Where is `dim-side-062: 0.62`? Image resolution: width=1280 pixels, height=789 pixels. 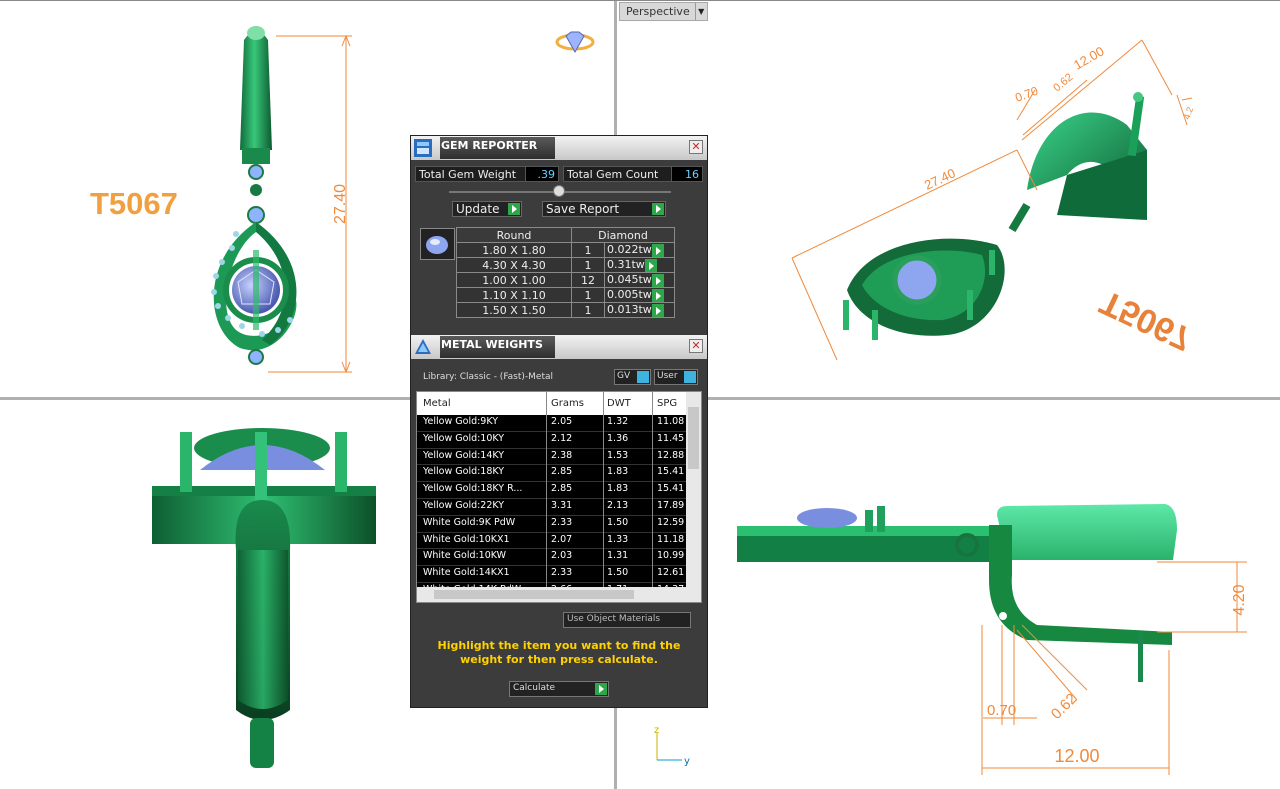 dim-side-062: 0.62 is located at coordinates (1064, 706).